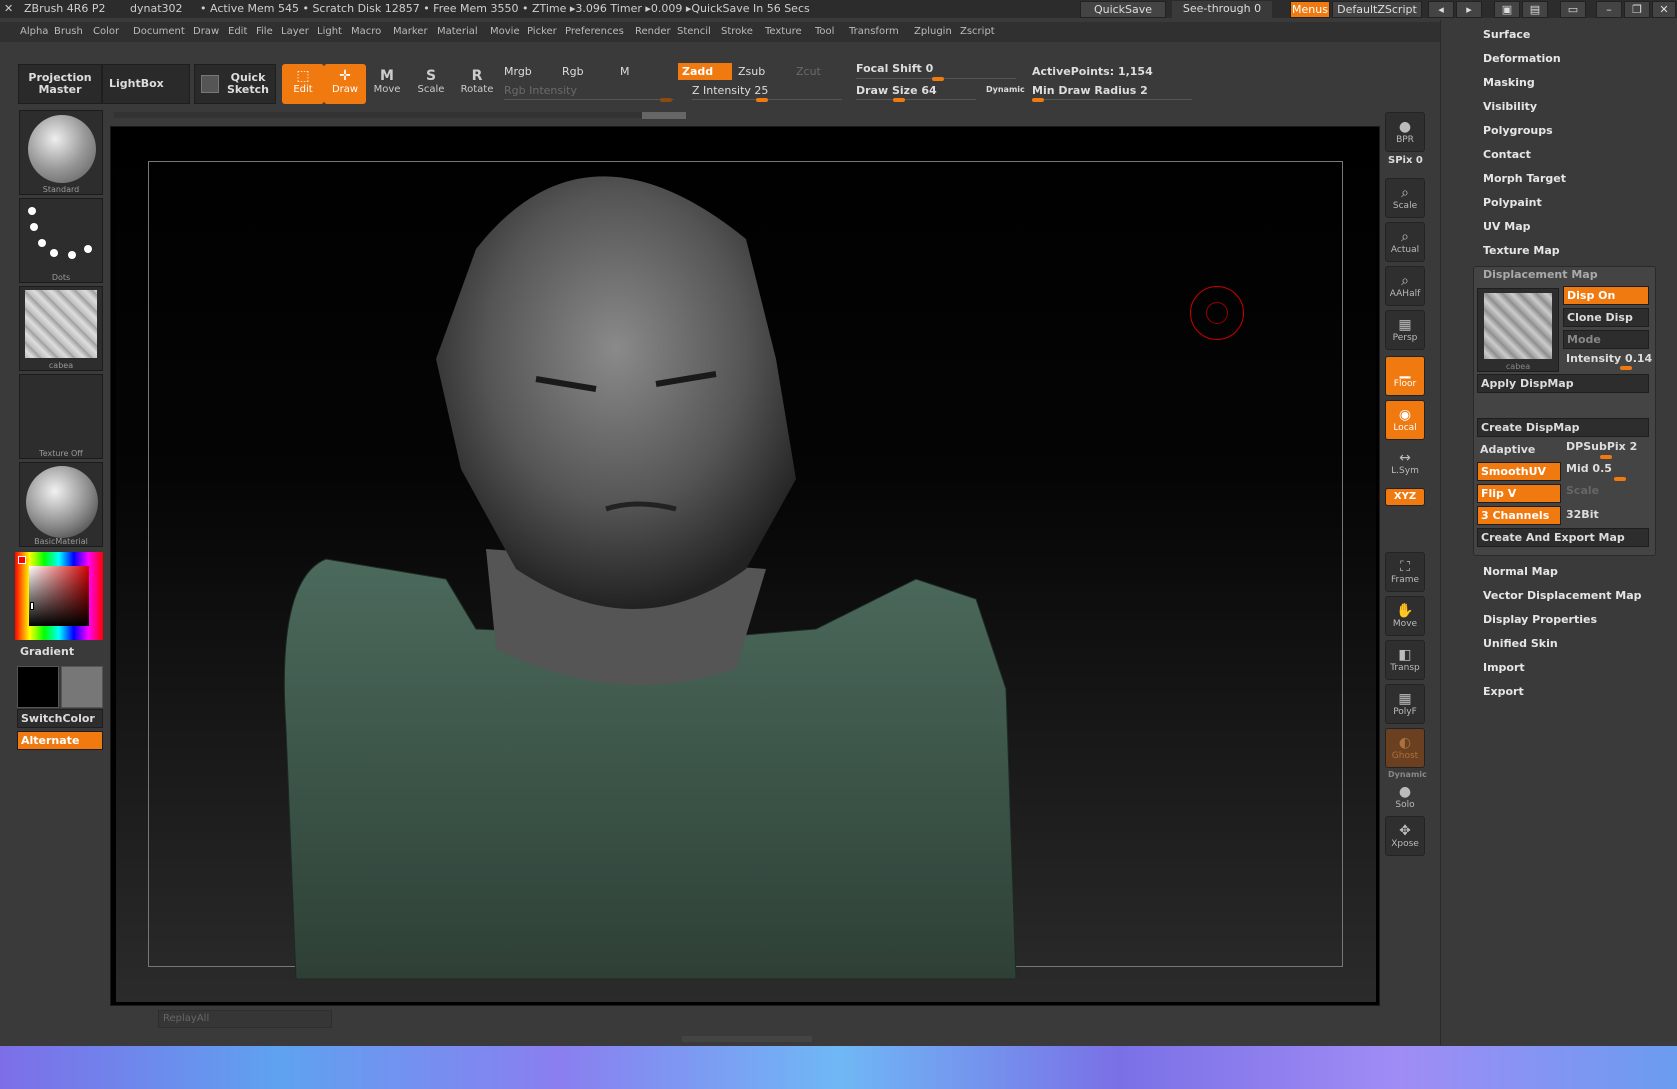 The image size is (1677, 1089). I want to click on top-scroll-handle, so click(664, 115).